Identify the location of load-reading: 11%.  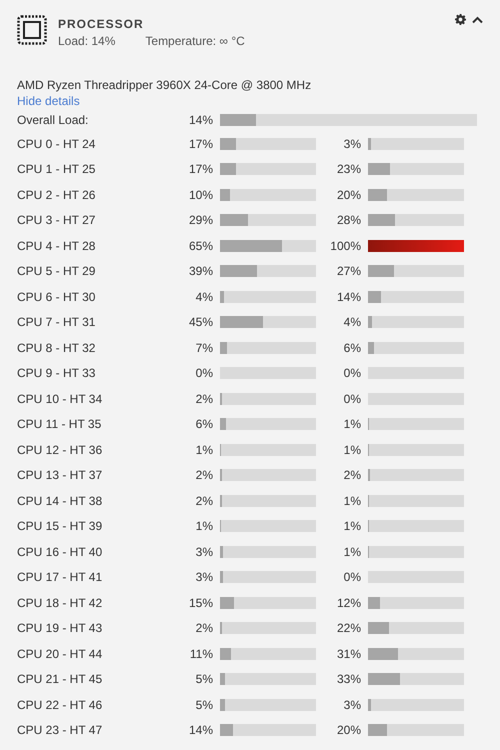
(201, 654).